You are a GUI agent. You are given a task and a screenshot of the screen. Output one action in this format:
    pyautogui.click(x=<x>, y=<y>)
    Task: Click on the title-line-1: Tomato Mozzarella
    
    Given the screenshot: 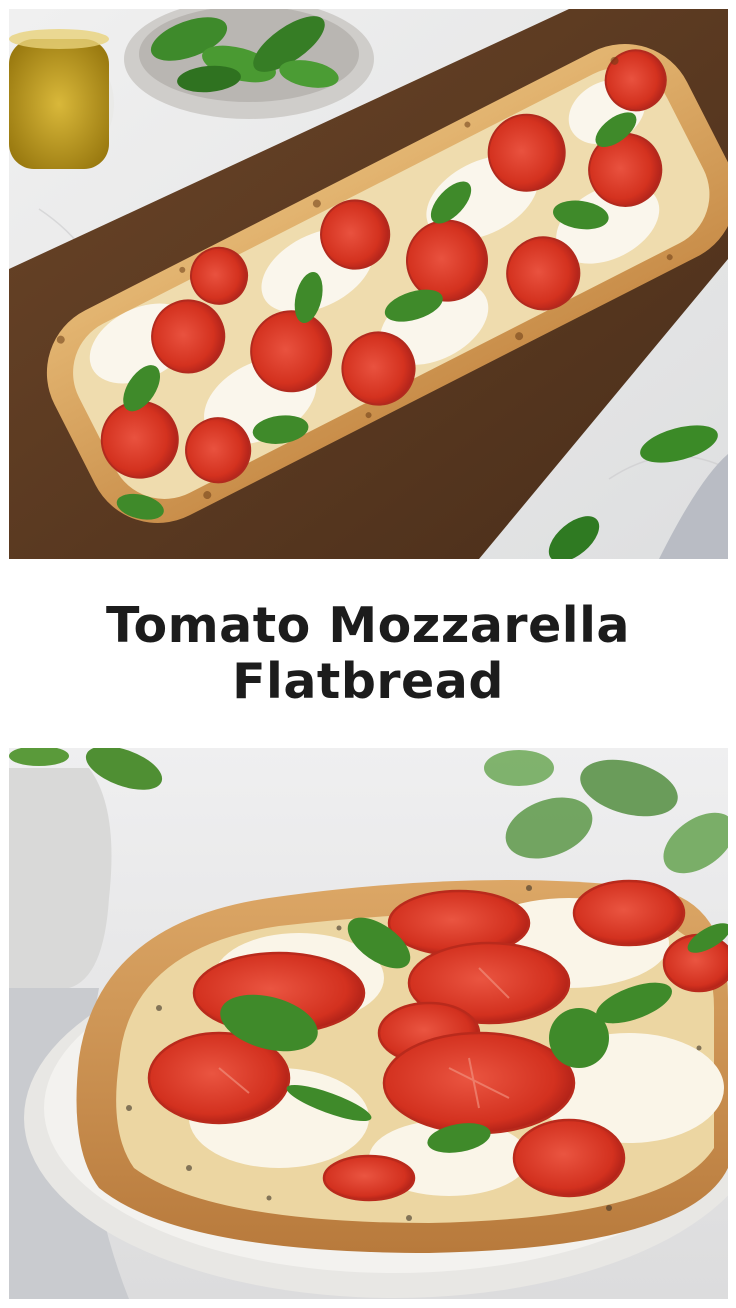 What is the action you would take?
    pyautogui.click(x=368, y=625)
    